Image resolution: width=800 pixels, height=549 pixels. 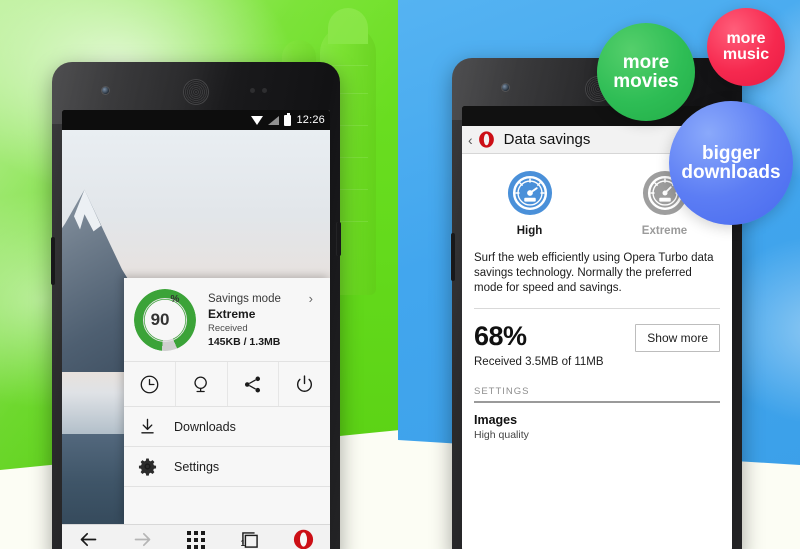 I want to click on bubble-more-music-line2: music, so click(x=746, y=54).